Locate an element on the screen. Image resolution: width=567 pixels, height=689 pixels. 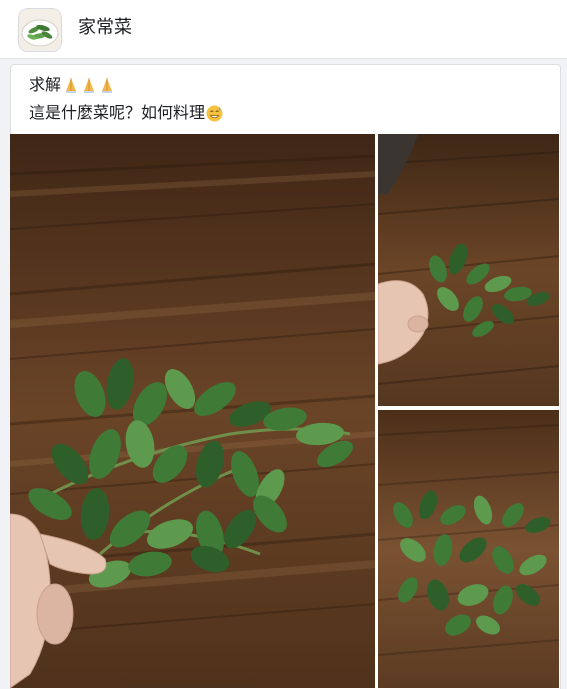
post-line-2-text: 這是什麼菜呢？如何料理 is located at coordinates (117, 112).